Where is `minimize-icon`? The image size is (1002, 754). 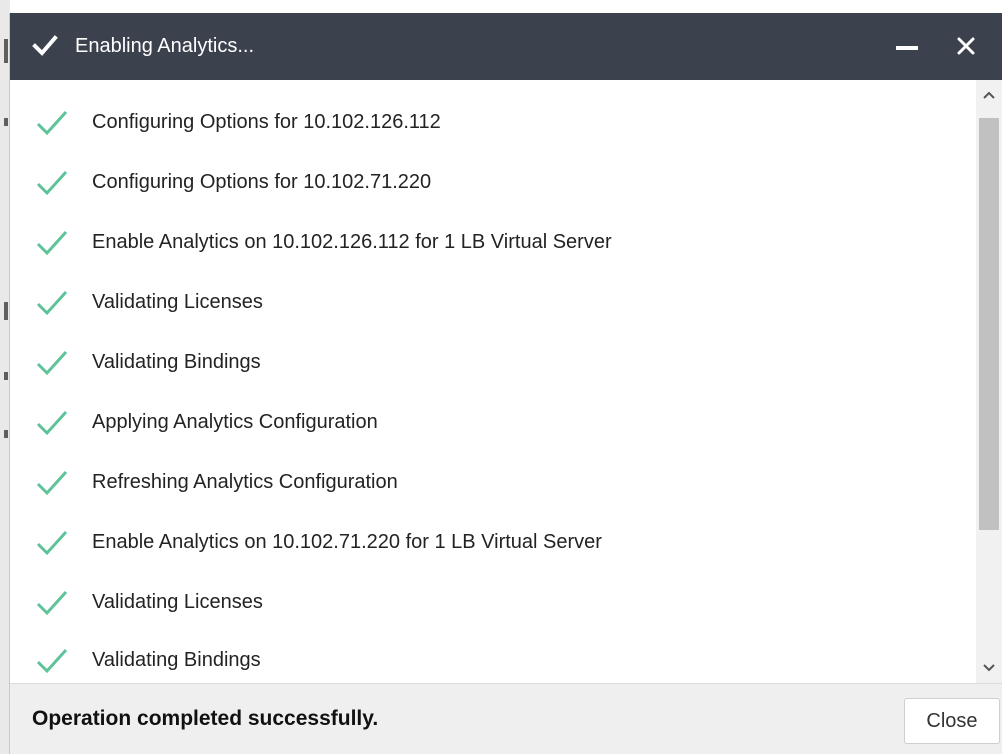
minimize-icon is located at coordinates (908, 46).